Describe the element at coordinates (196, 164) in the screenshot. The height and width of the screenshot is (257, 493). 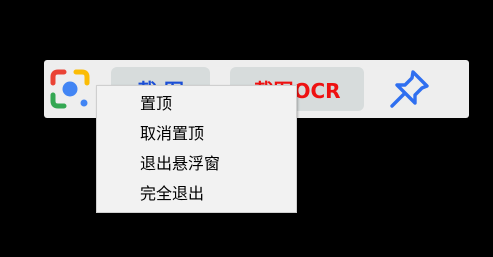
I see `menu-item-exit-floating-window: 退出悬浮窗` at that location.